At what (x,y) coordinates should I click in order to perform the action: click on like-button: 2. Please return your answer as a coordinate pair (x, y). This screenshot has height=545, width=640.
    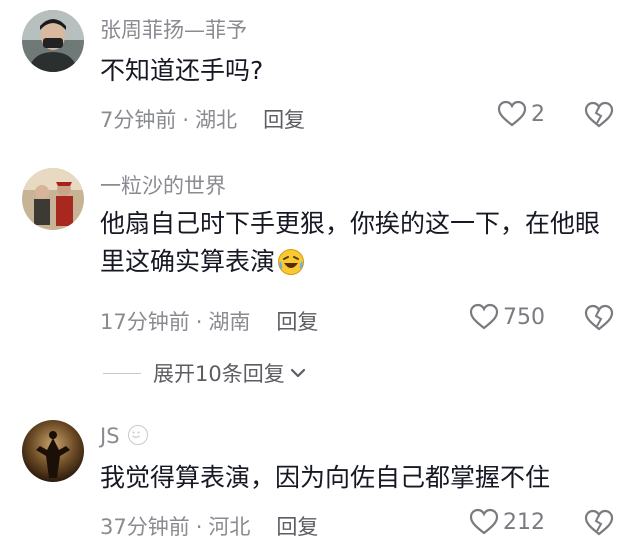
    Looking at the image, I should click on (521, 114).